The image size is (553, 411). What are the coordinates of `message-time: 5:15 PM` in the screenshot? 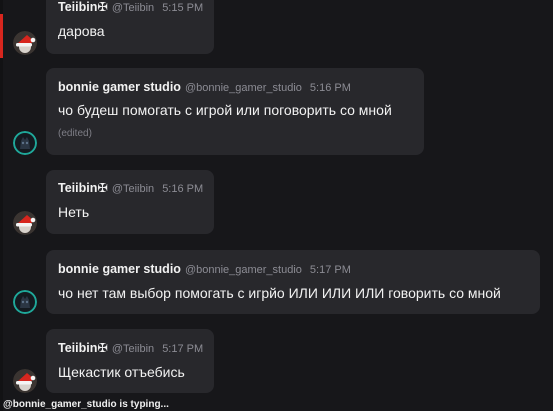 It's located at (183, 8).